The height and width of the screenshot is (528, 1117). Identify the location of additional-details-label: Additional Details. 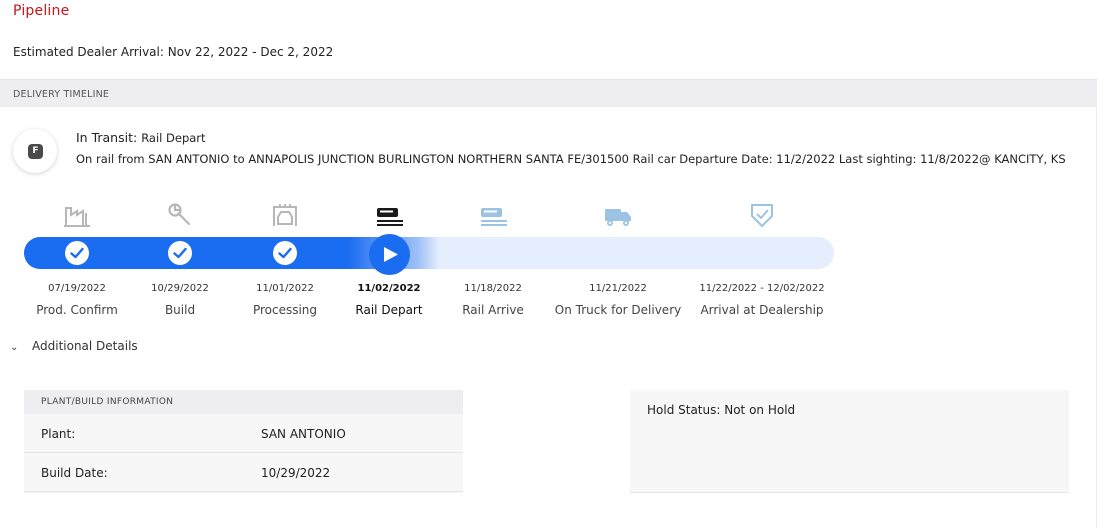
(85, 346).